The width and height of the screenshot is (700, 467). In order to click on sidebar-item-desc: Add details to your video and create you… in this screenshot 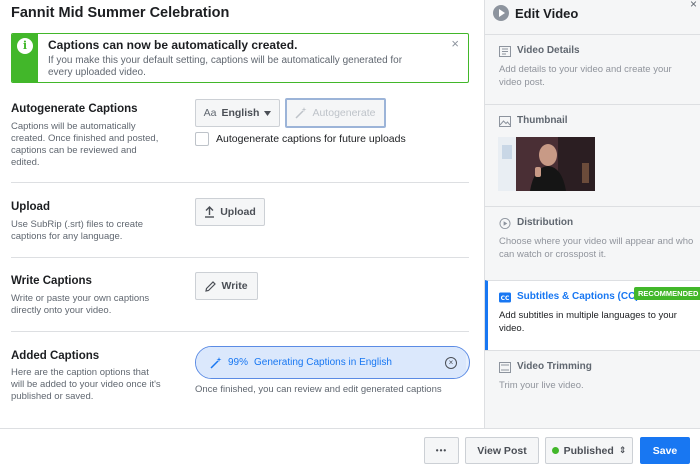, I will do `click(585, 76)`.